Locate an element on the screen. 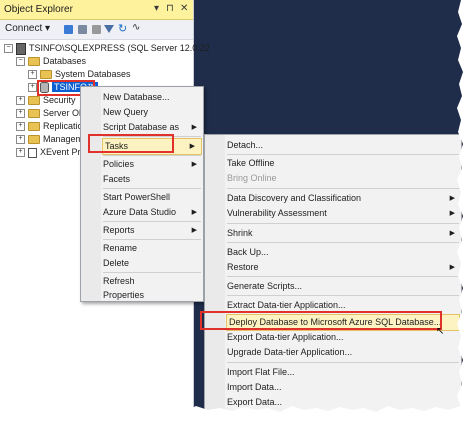  menu-item-shrink: Shrink ▶ is located at coordinates (343, 233).